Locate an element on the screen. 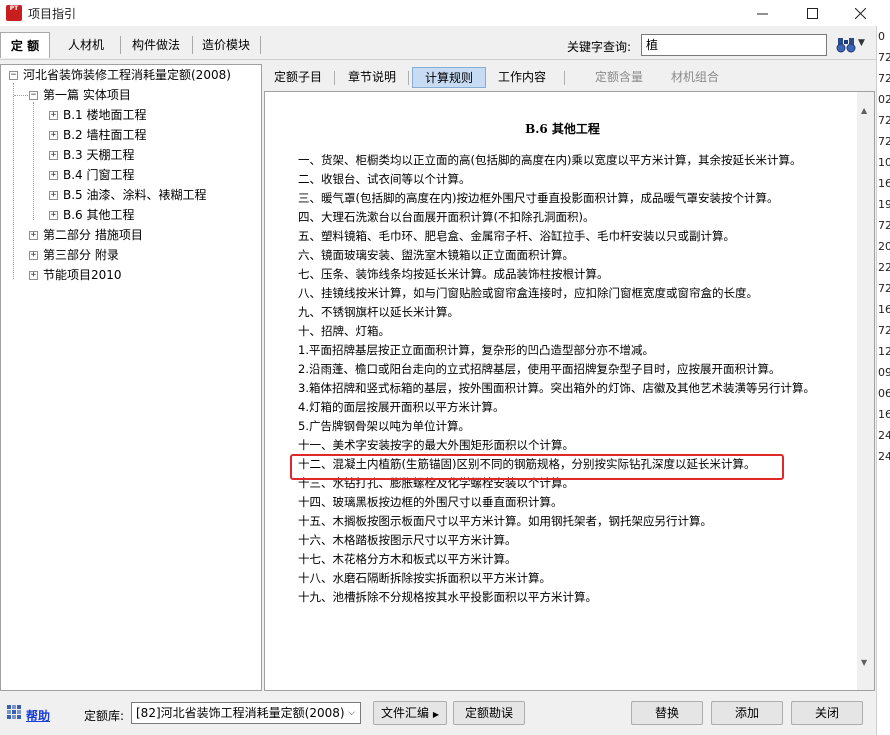 The image size is (890, 735). tree-item-part2: 第二部分 措施项目 is located at coordinates (93, 235).